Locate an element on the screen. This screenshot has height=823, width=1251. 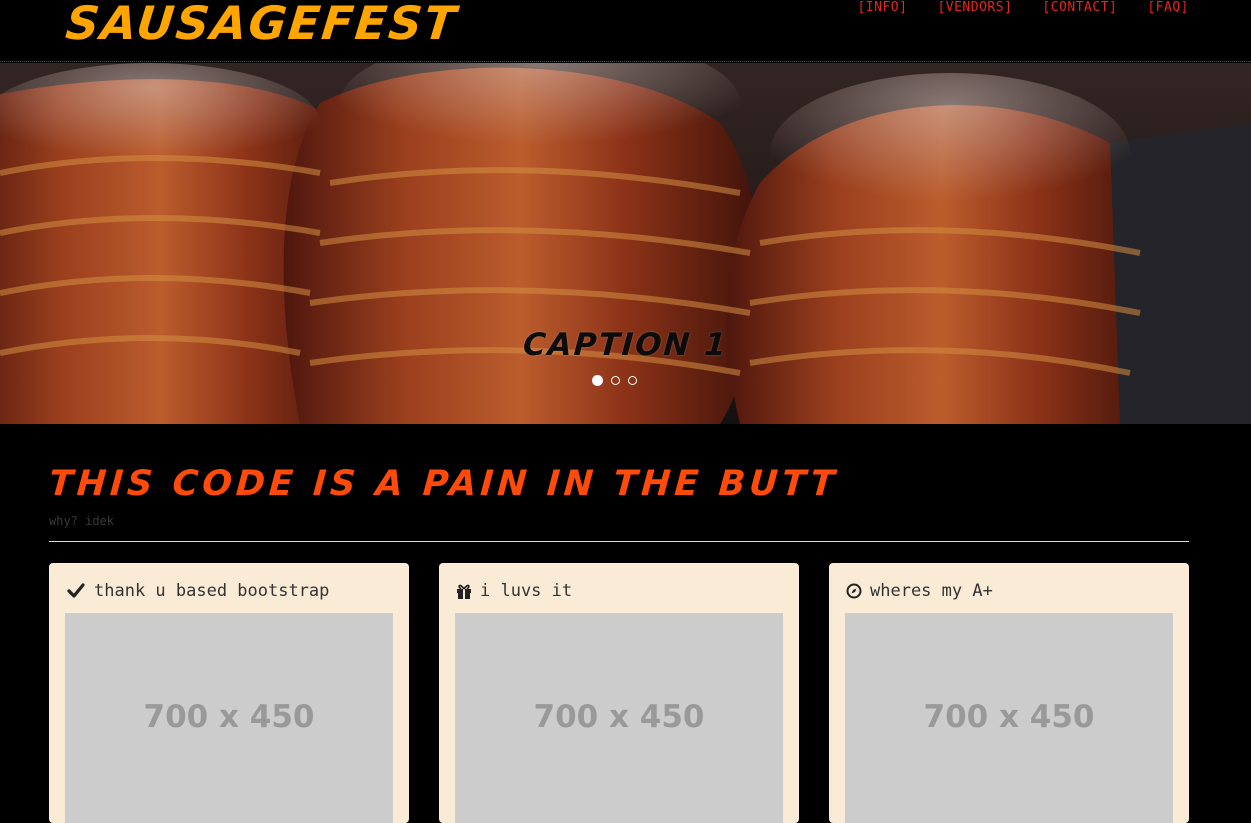
brand-logo: SAUSAGEFEST is located at coordinates (261, 26).